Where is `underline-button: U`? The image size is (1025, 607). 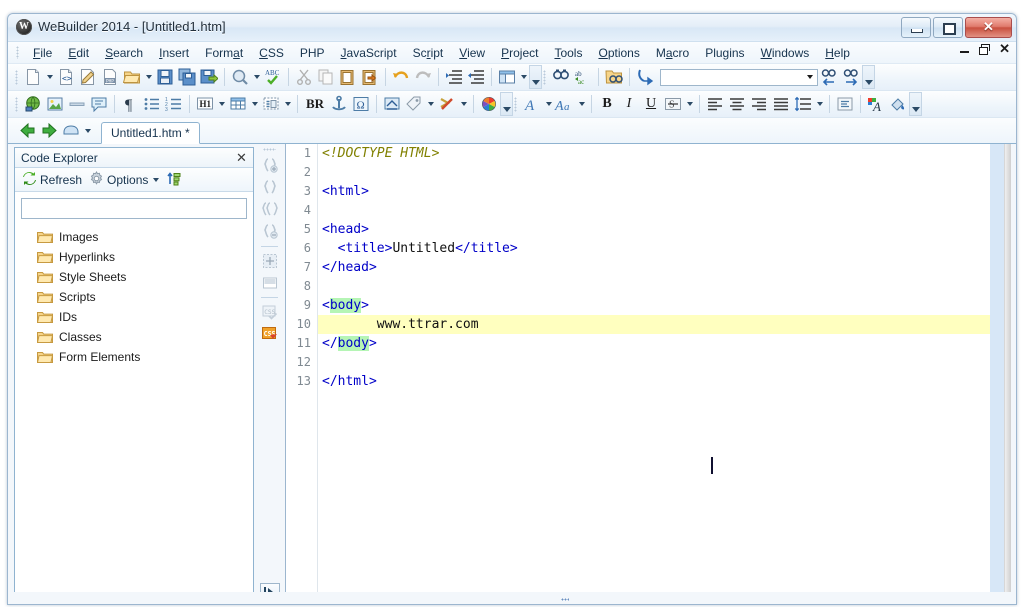 underline-button: U is located at coordinates (651, 104).